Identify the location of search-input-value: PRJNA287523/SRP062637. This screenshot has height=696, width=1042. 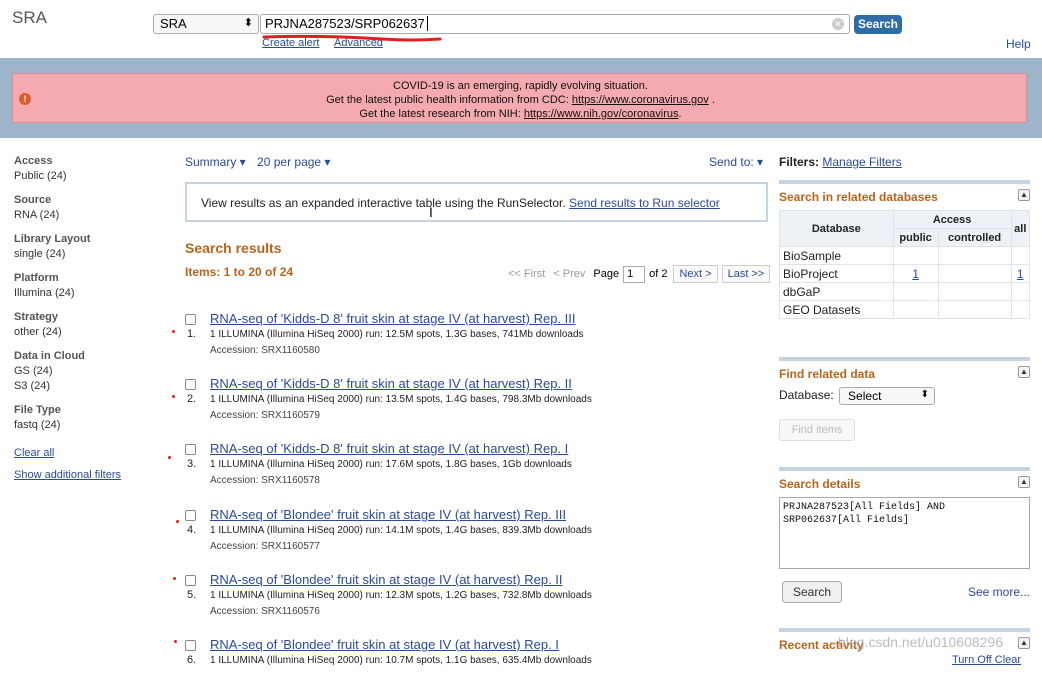
(345, 23).